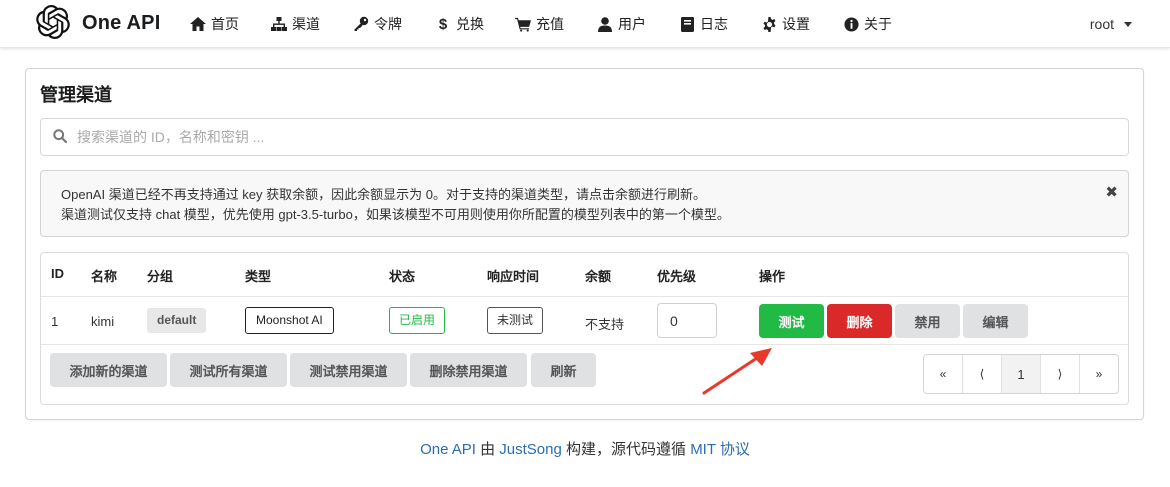  What do you see at coordinates (859, 321) in the screenshot?
I see `delete-button: 删除` at bounding box center [859, 321].